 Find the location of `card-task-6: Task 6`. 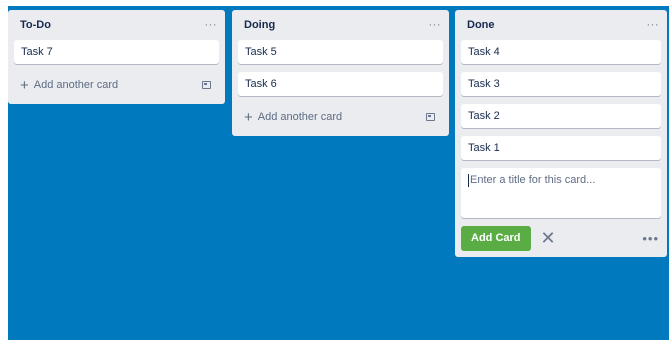

card-task-6: Task 6 is located at coordinates (340, 84).